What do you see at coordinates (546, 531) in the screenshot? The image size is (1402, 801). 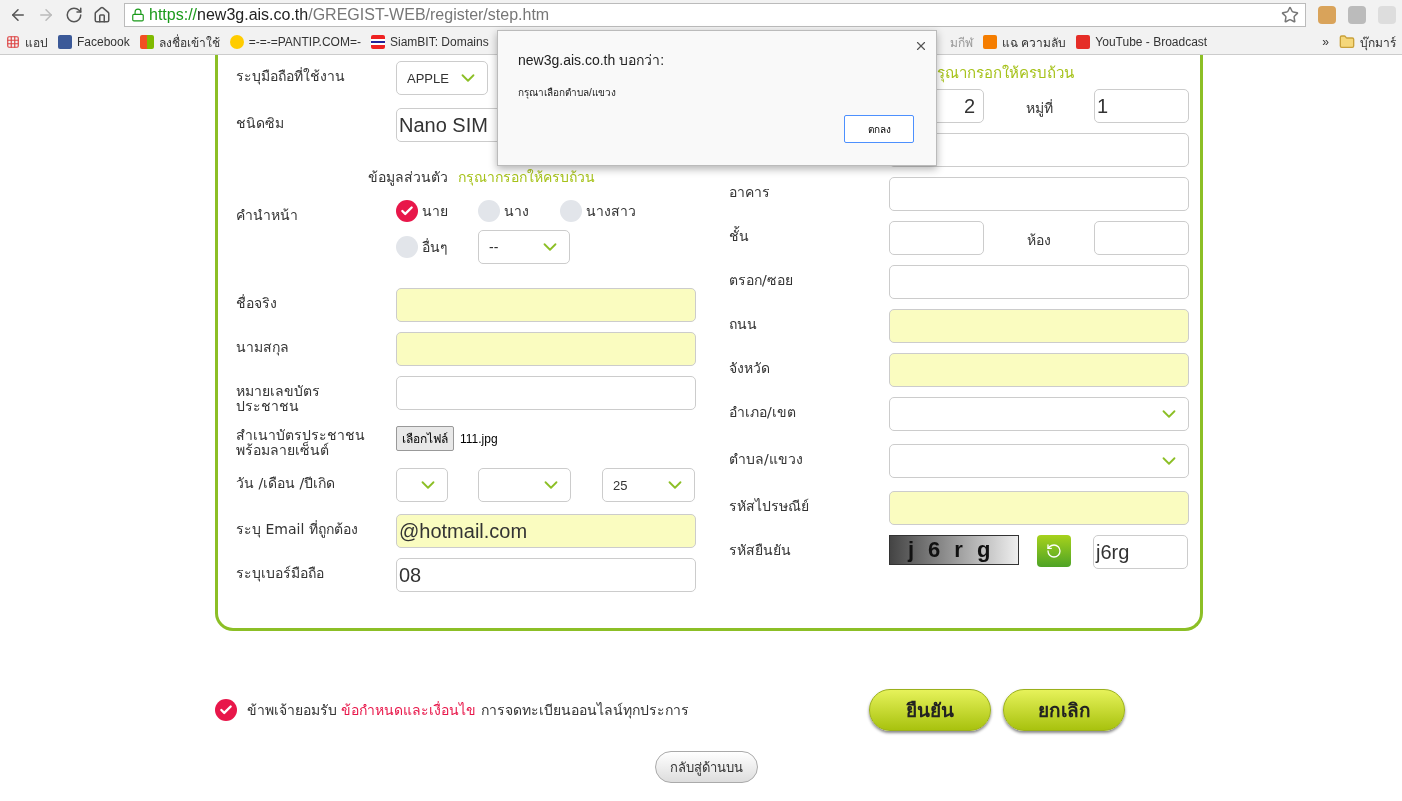 I see `text-field: @hotmail.com` at bounding box center [546, 531].